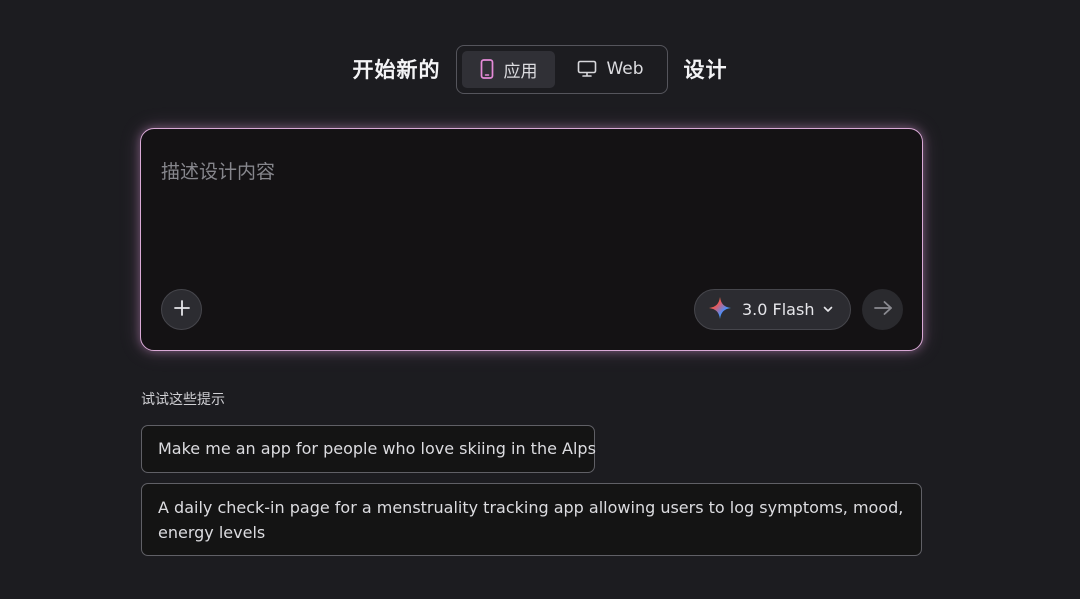 Image resolution: width=1080 pixels, height=599 pixels. I want to click on heading-suffix: 设计, so click(705, 70).